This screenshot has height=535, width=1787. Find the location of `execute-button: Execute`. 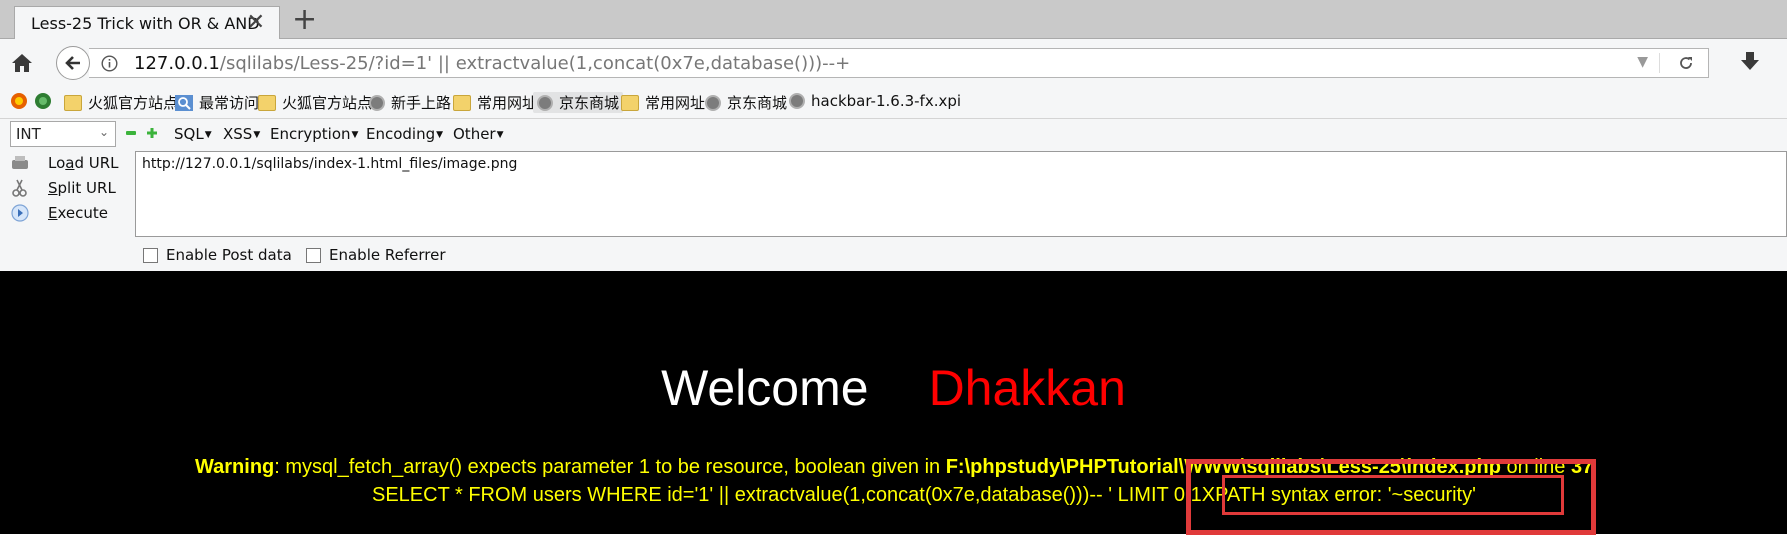

execute-button: Execute is located at coordinates (59, 213).